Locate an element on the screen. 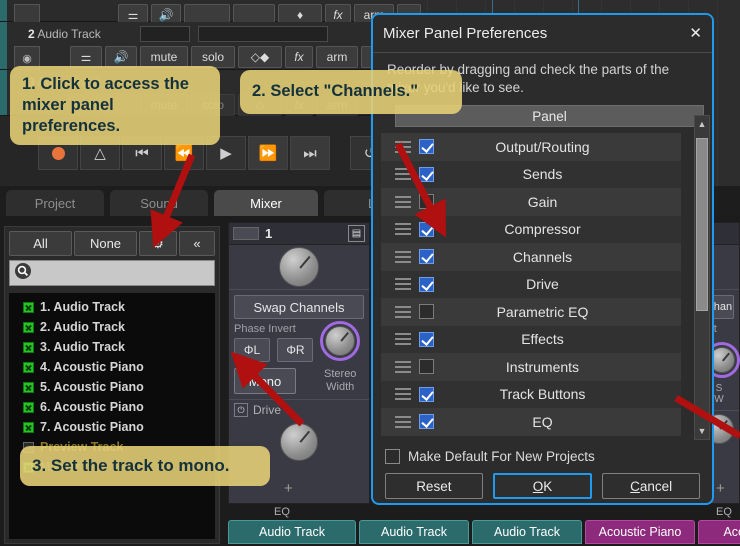 The width and height of the screenshot is (740, 546). list-item: 6. Acoustic Piano is located at coordinates (112, 407).